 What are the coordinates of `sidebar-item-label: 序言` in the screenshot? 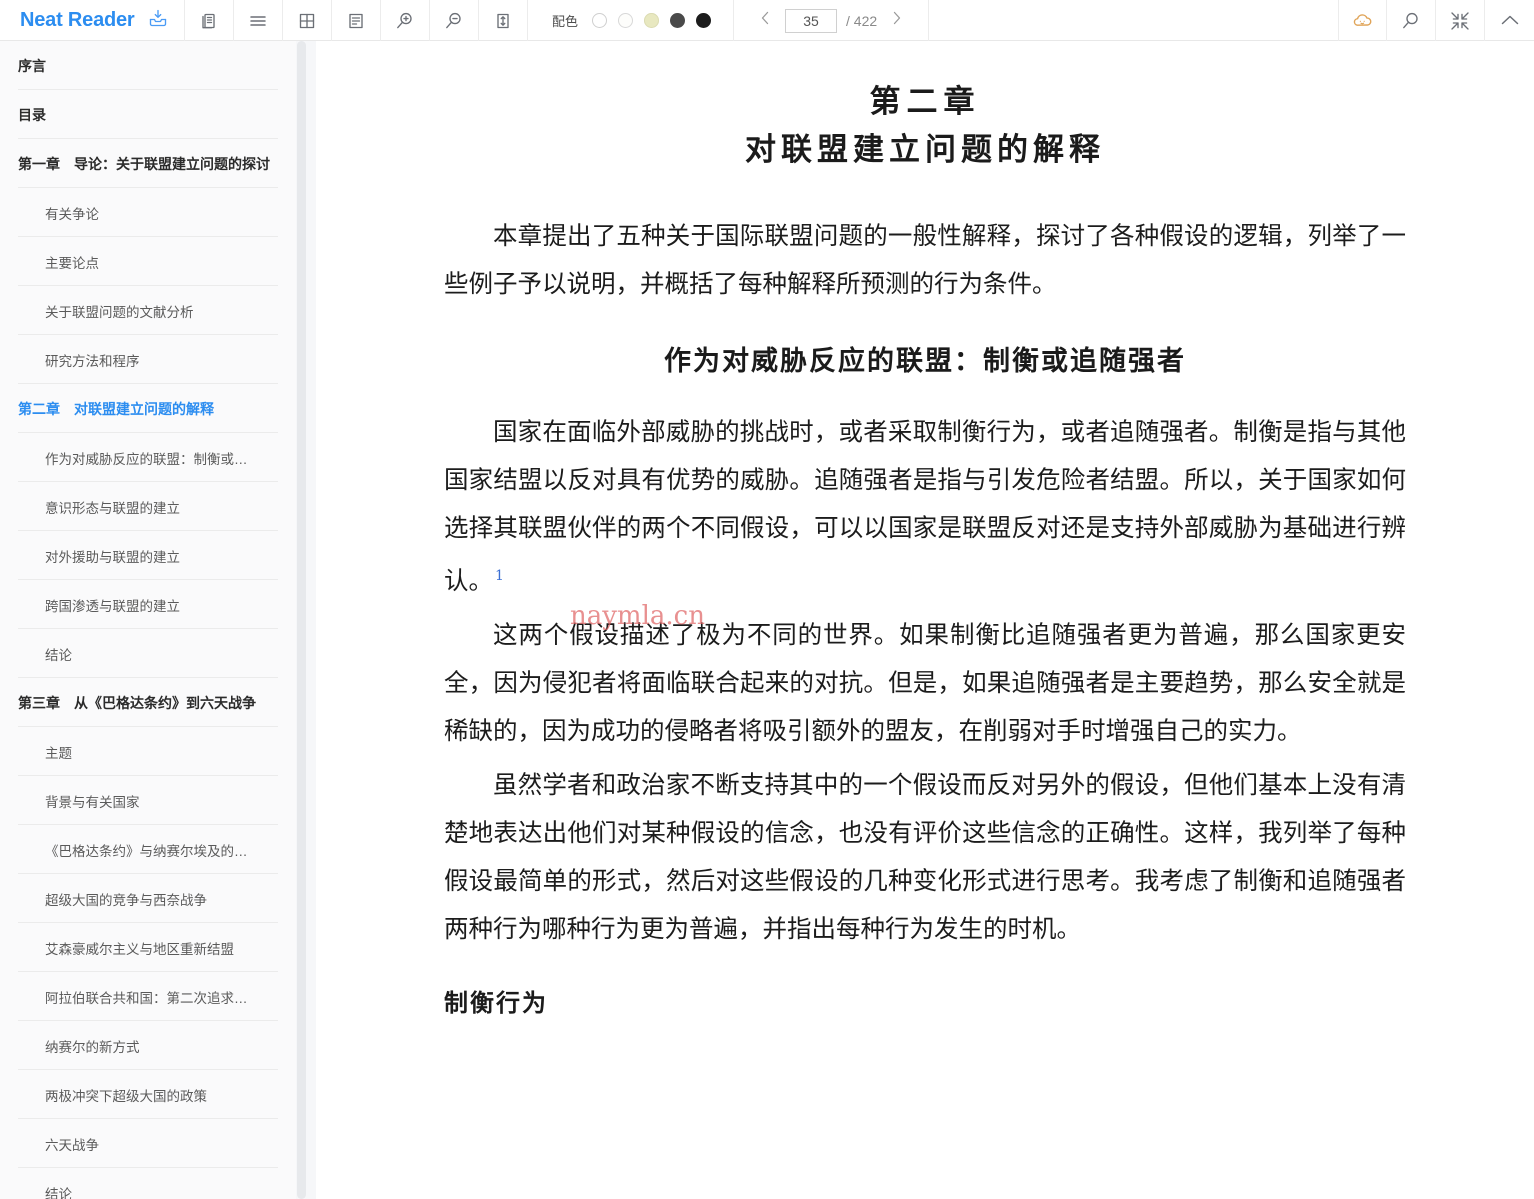 It's located at (32, 65).